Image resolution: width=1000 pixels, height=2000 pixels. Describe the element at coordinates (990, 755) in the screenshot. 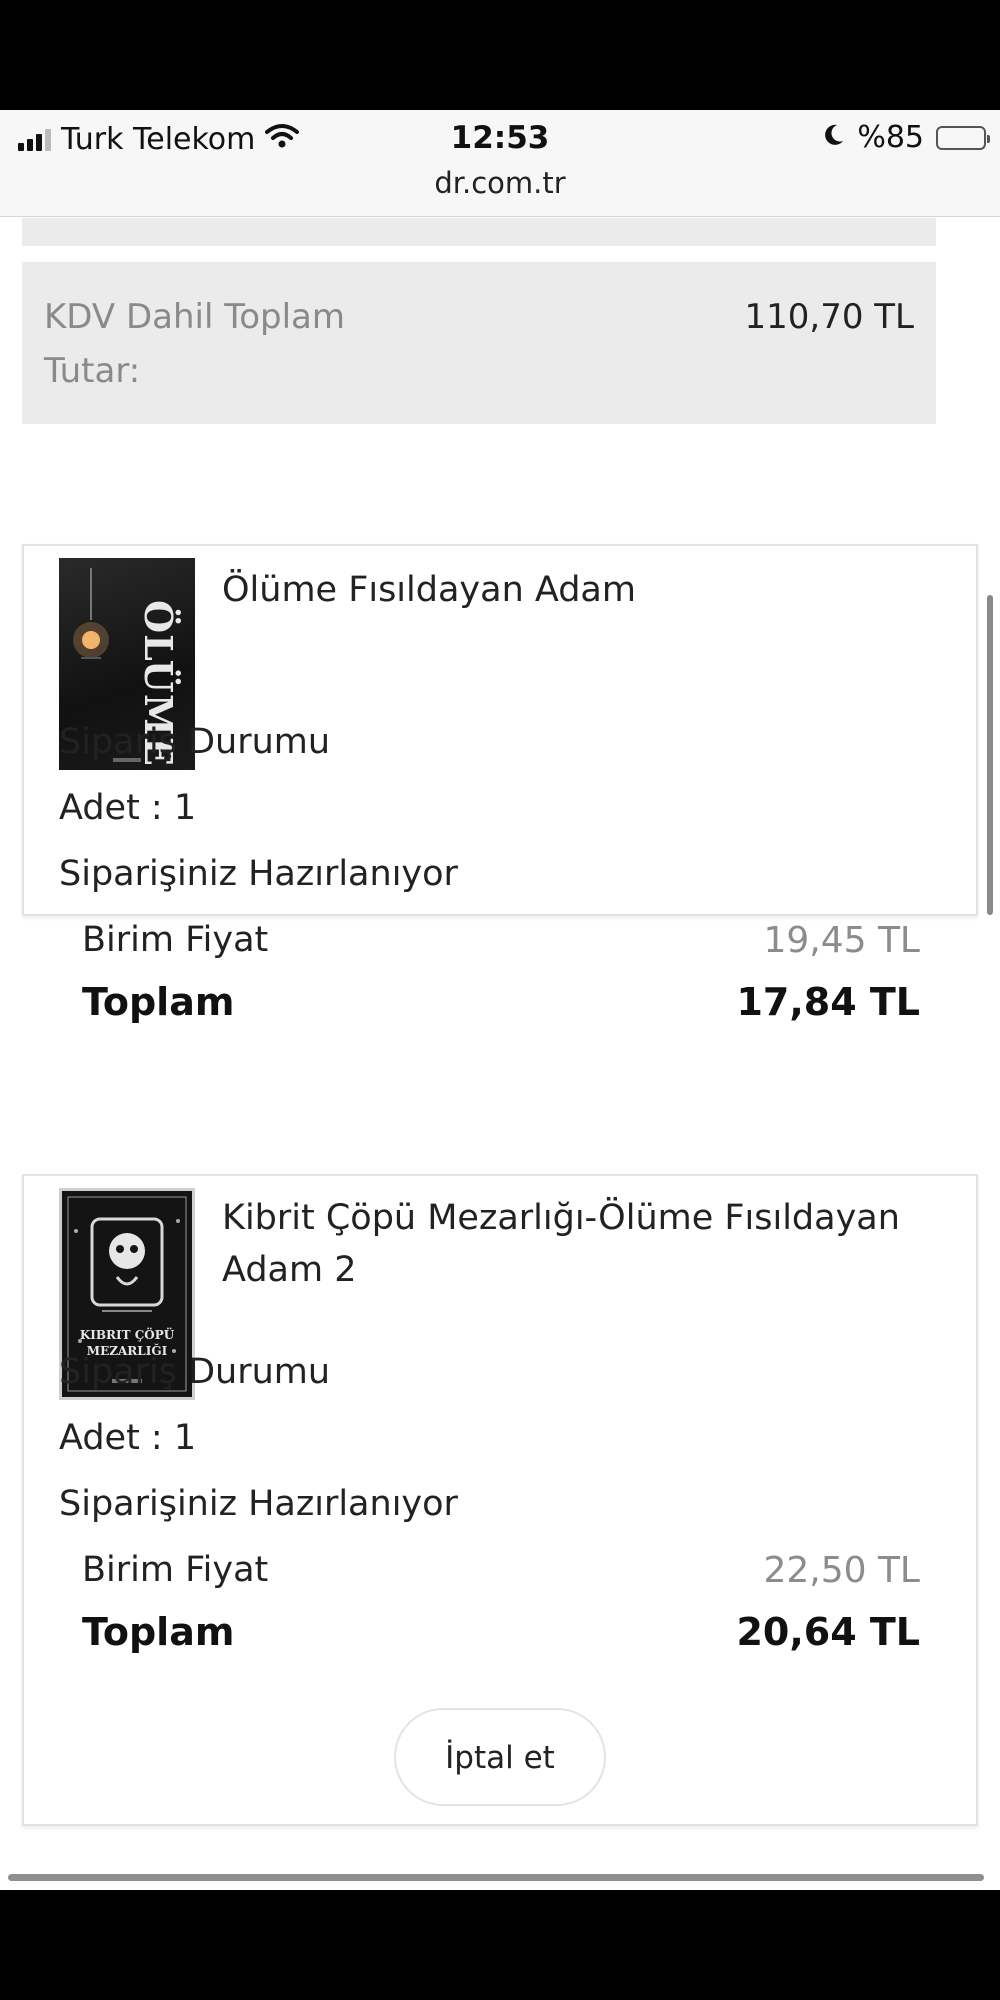

I see `vertical-scrollbar` at that location.